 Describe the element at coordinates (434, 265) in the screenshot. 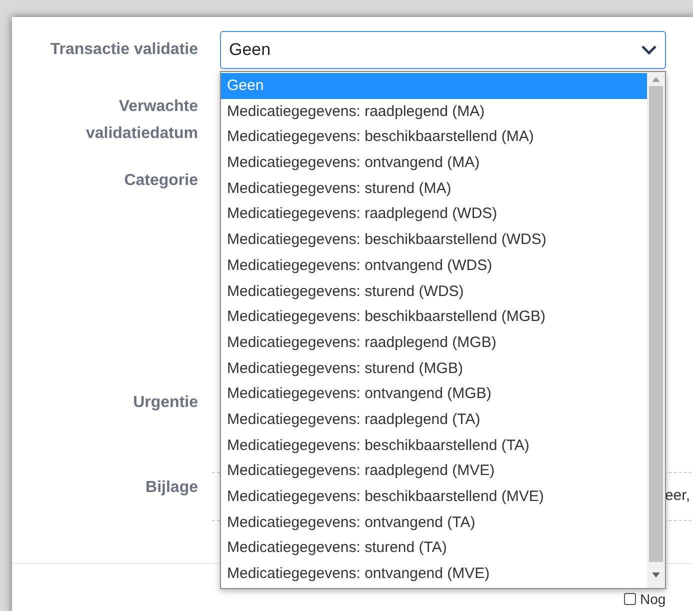

I see `dropdown-option: Medicatiegegevens: ontvangend (WDS)` at that location.